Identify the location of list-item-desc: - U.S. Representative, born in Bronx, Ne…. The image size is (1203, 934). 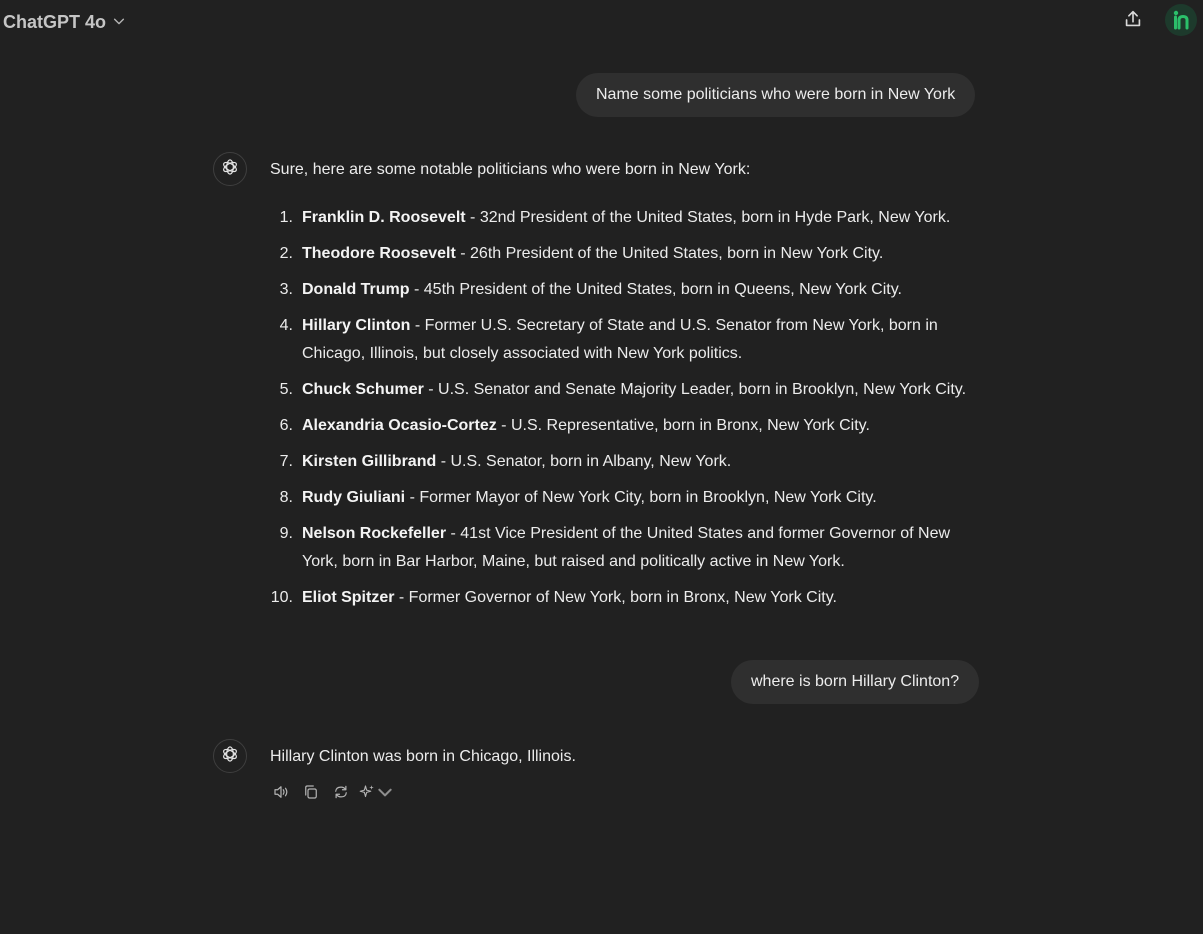
(683, 425).